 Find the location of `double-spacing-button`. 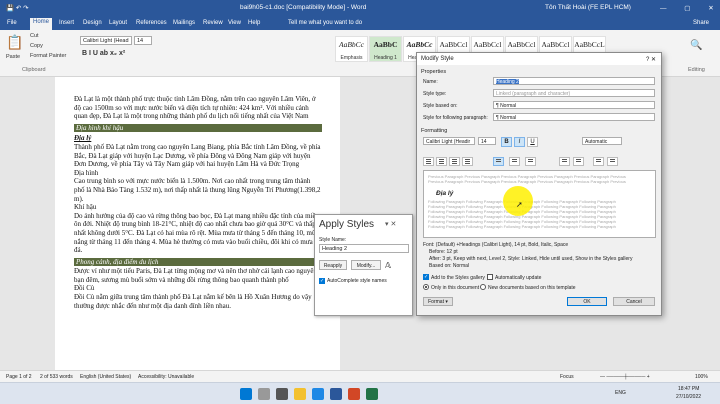

double-spacing-button is located at coordinates (530, 161).